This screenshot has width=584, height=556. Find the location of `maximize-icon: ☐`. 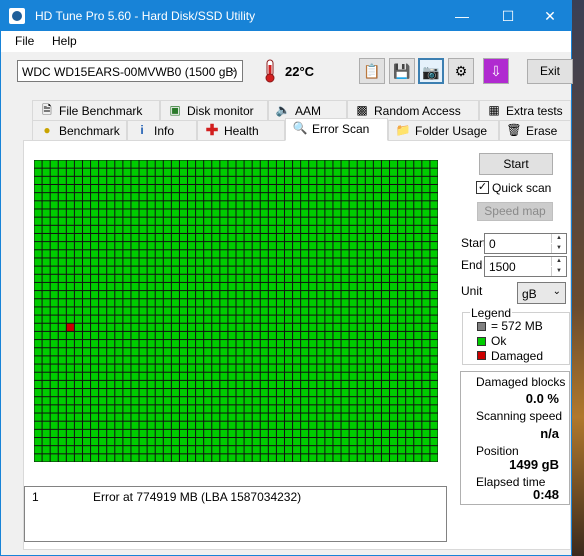

maximize-icon: ☐ is located at coordinates (508, 16).